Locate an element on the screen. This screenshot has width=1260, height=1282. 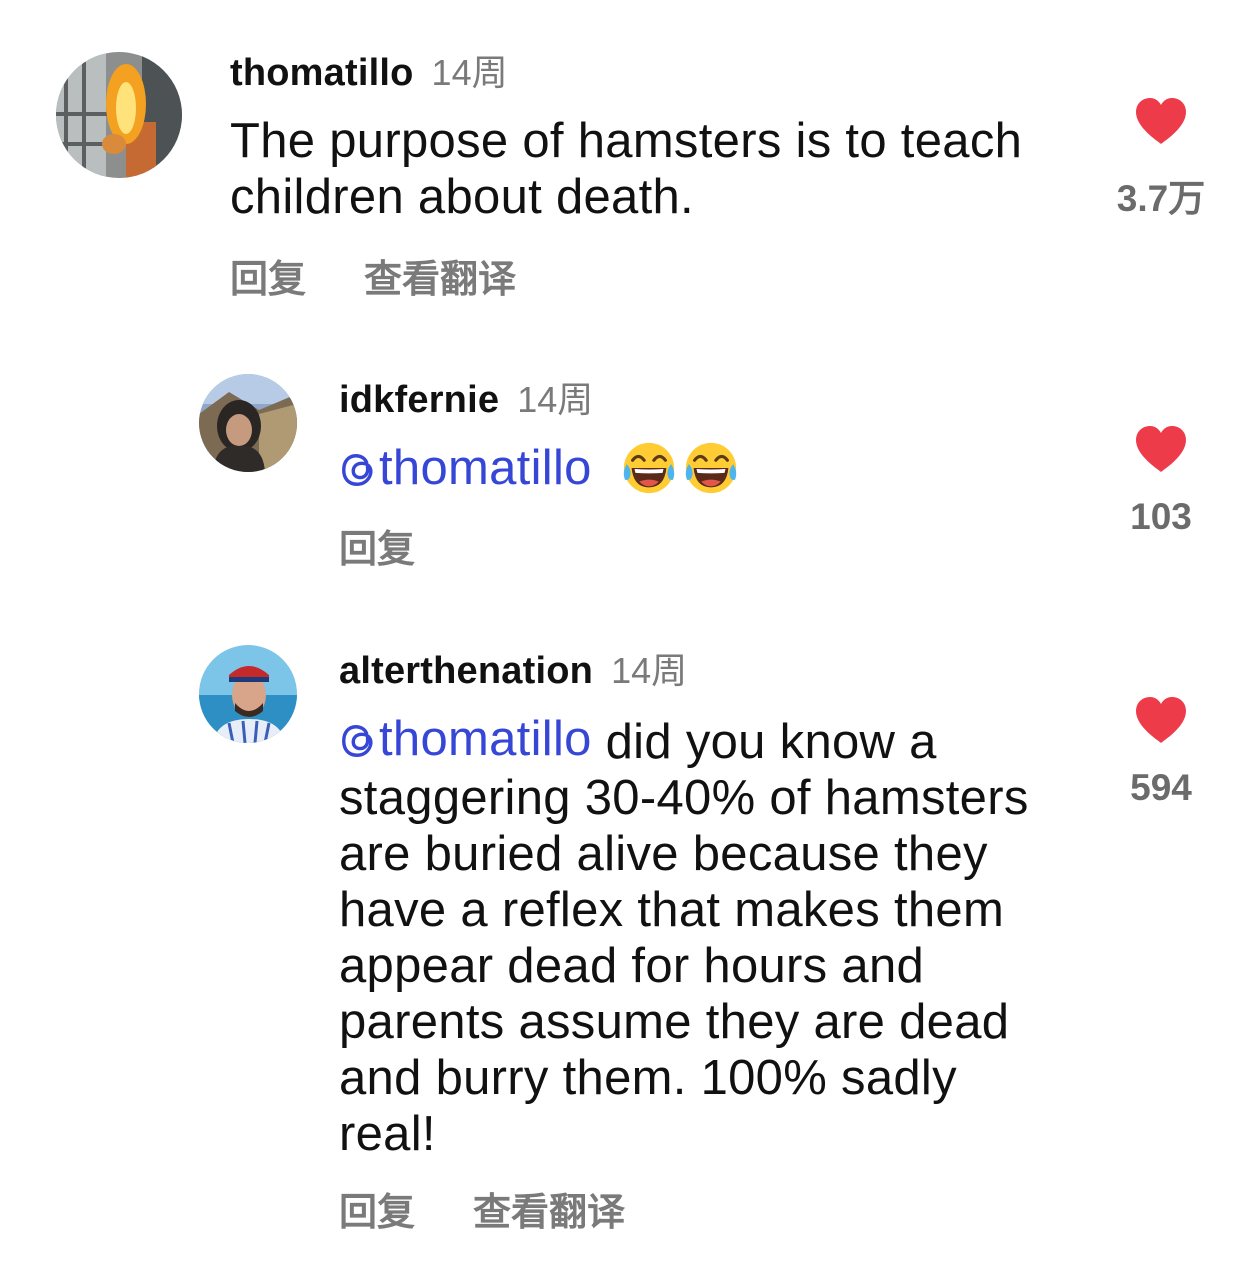
text-line: staggering 30-40% of hamsters is located at coordinates (684, 798).